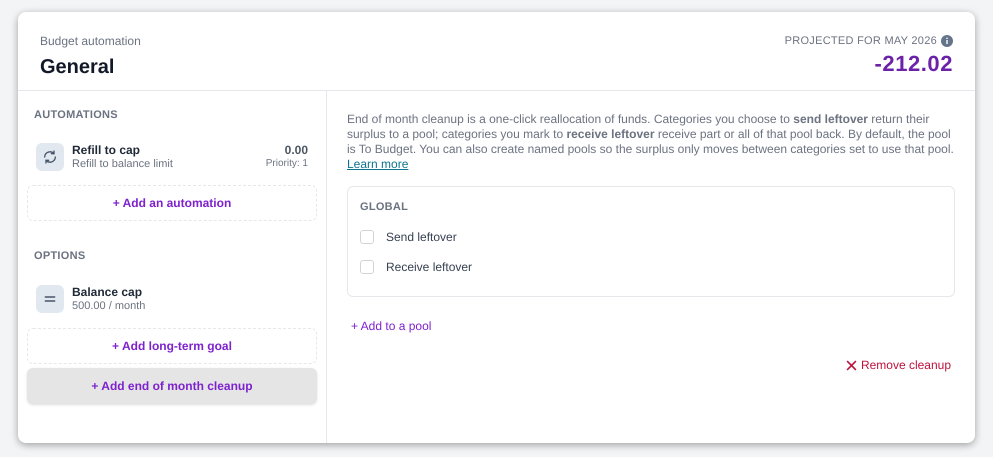  I want to click on learn-more-link: Learn more, so click(377, 164).